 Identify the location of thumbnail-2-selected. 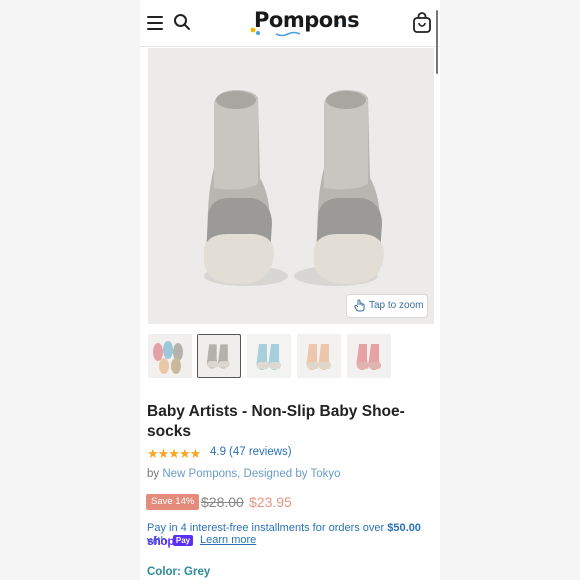
(219, 356).